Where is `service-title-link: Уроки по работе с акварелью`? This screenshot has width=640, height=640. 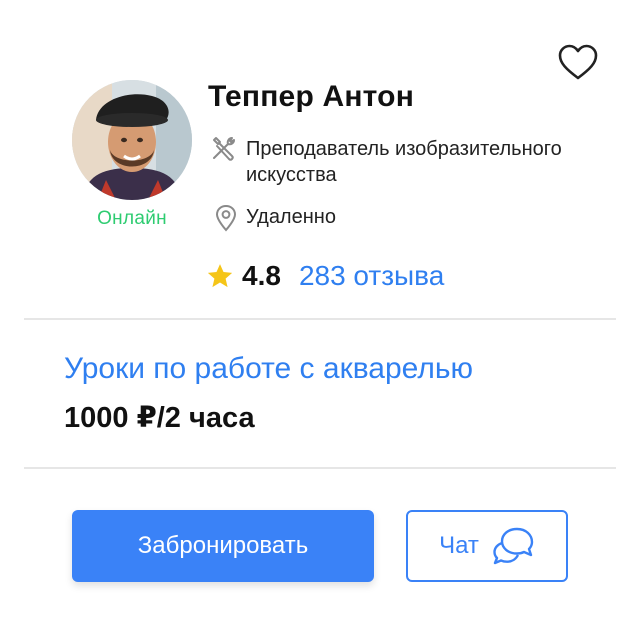
service-title-link: Уроки по работе с акварелью is located at coordinates (268, 369).